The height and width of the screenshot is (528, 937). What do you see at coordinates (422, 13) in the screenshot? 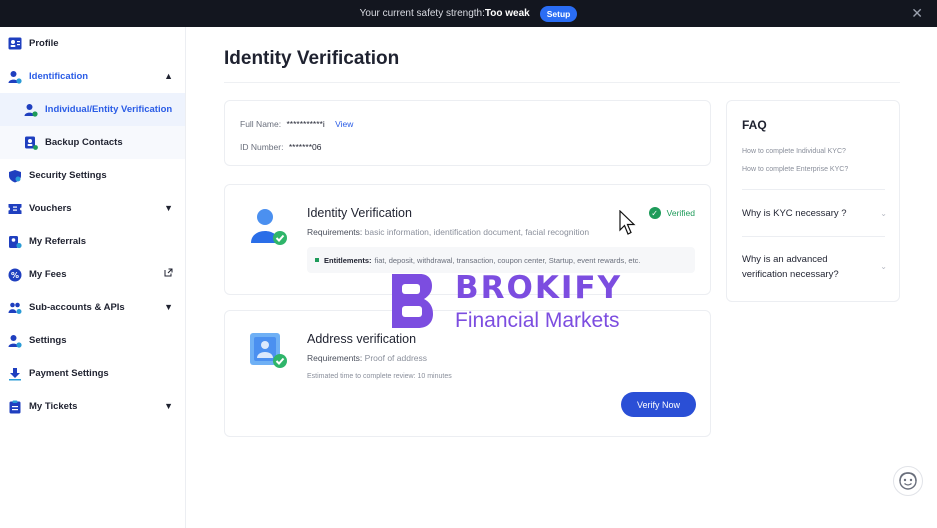
I see `banner-text: Your current safety strength:` at bounding box center [422, 13].